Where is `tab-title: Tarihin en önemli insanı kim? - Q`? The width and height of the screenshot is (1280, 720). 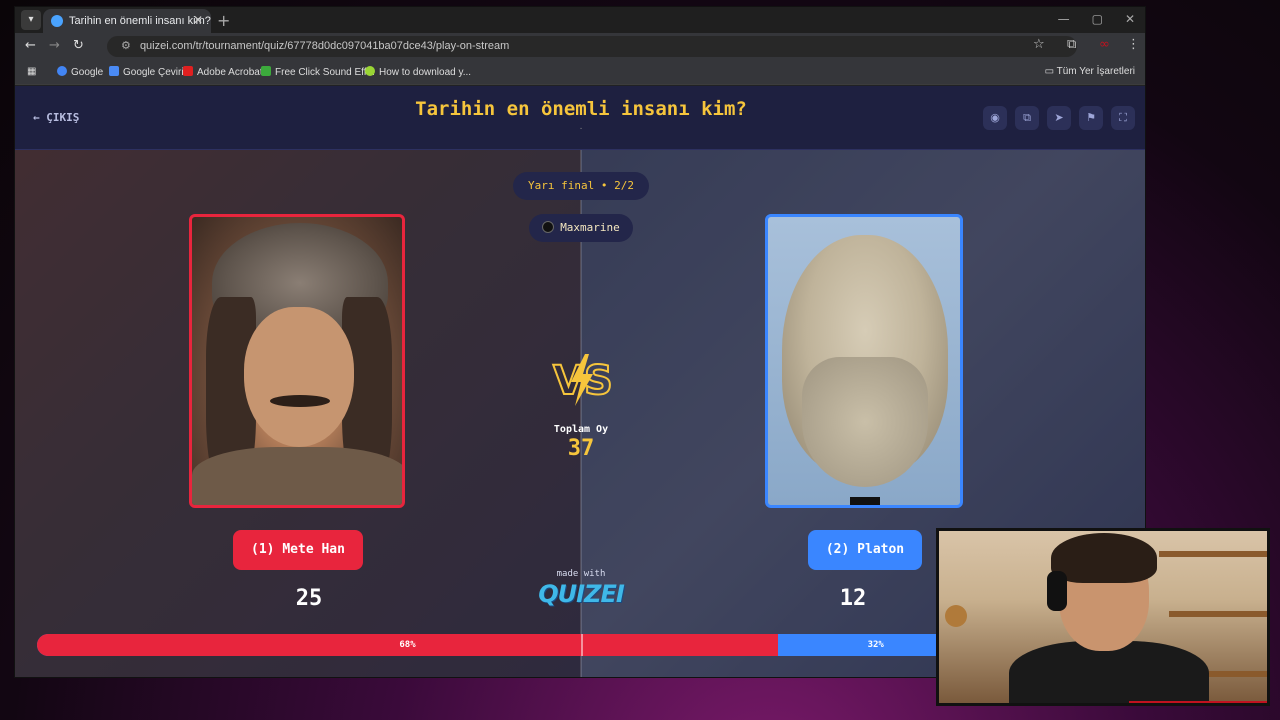 tab-title: Tarihin en önemli insanı kim? - Q is located at coordinates (140, 21).